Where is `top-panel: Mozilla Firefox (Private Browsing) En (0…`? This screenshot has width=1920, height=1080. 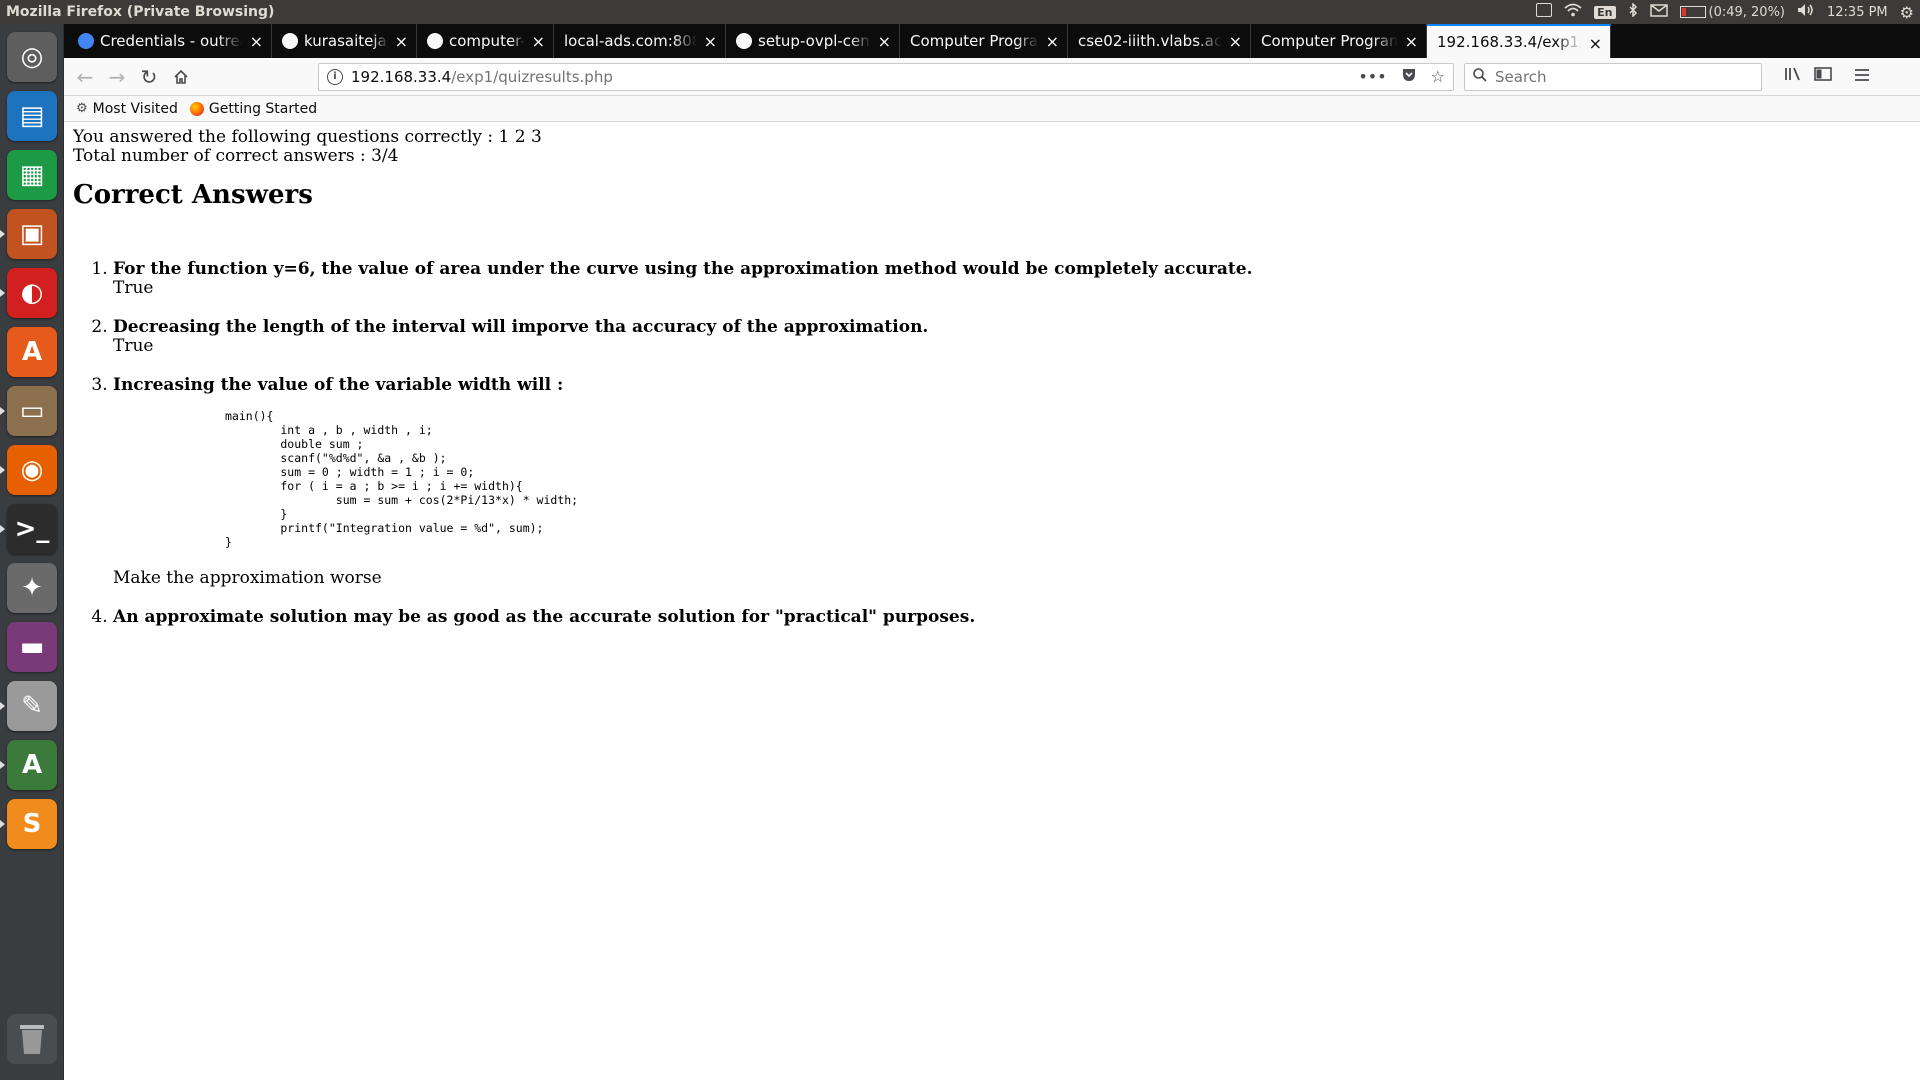
top-panel: Mozilla Firefox (Private Browsing) En (0… is located at coordinates (960, 12).